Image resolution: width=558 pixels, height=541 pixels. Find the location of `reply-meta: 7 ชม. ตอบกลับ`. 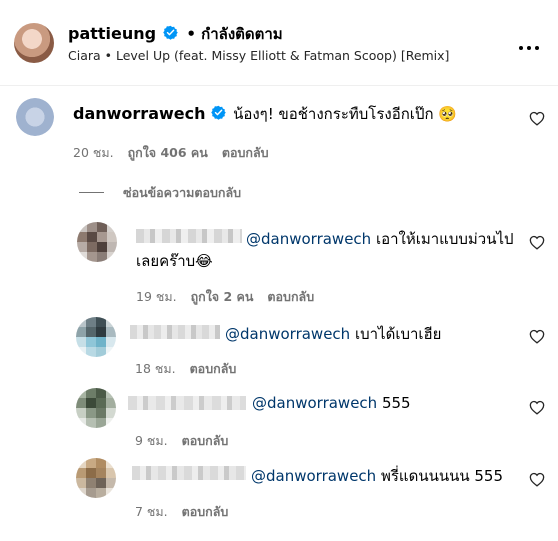

reply-meta: 7 ชม. ตอบกลับ is located at coordinates (181, 512).